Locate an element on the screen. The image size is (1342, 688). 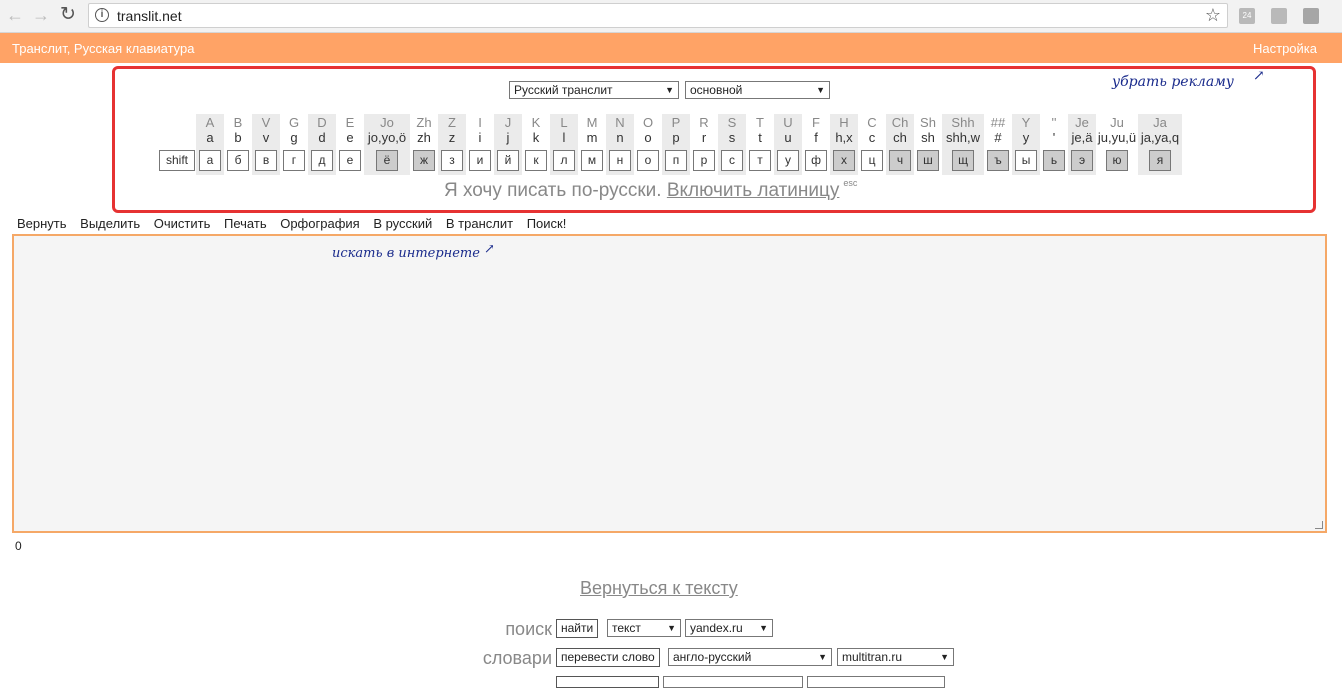
cyrillic-key: к is located at coordinates (536, 160).